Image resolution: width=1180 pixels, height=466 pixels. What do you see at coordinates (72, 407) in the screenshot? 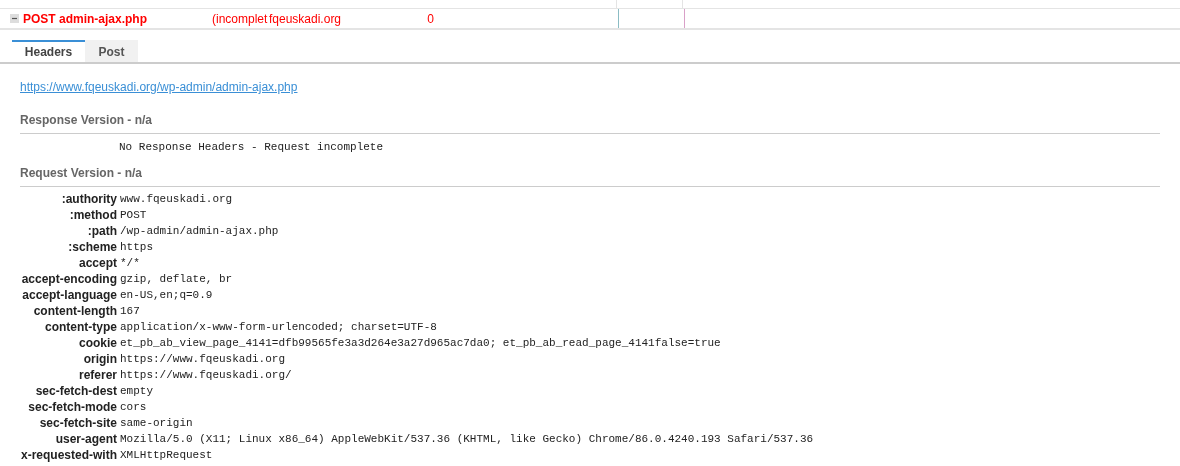
I see `header-name: sec-fetch-mode` at bounding box center [72, 407].